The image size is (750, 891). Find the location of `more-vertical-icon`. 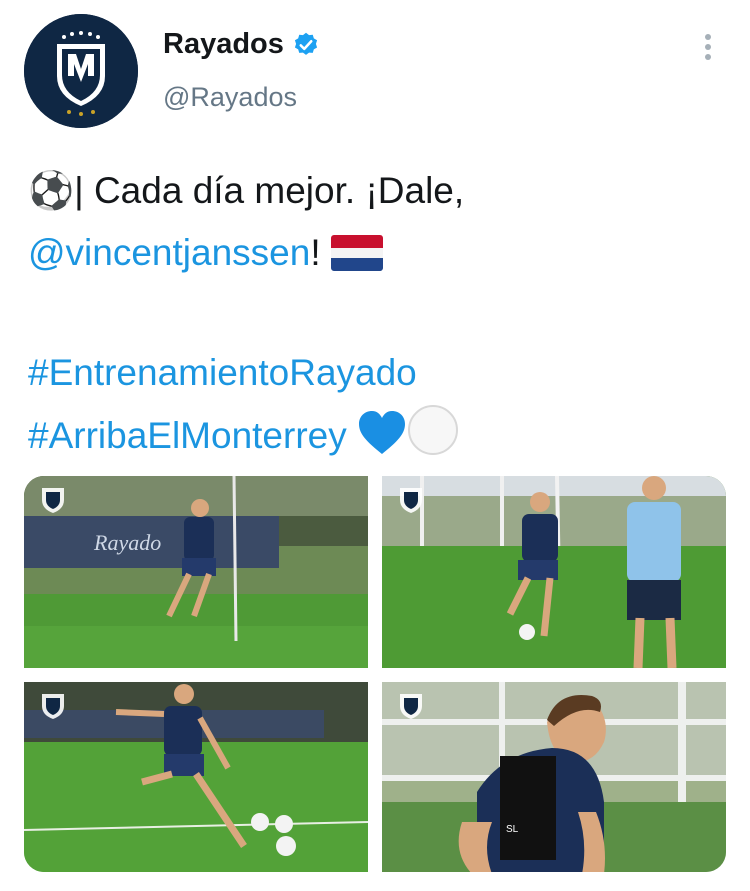

more-vertical-icon is located at coordinates (708, 47).